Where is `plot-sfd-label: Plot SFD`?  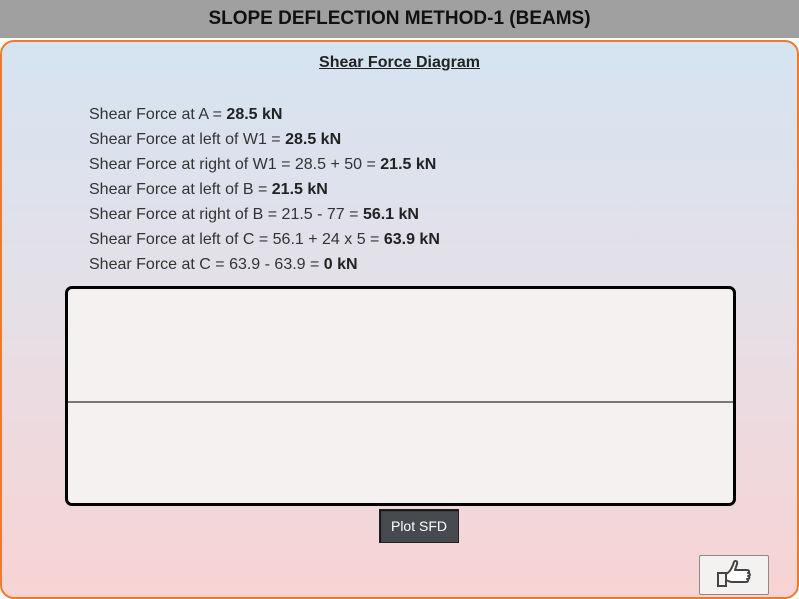
plot-sfd-label: Plot SFD is located at coordinates (418, 526).